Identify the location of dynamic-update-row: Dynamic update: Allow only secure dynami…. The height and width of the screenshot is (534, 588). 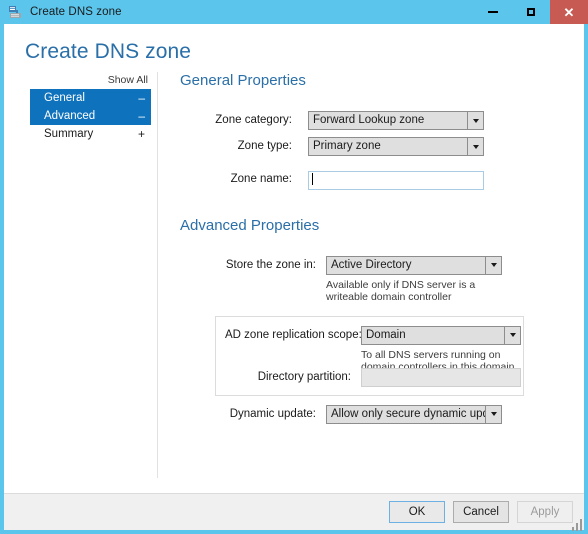
(380, 414).